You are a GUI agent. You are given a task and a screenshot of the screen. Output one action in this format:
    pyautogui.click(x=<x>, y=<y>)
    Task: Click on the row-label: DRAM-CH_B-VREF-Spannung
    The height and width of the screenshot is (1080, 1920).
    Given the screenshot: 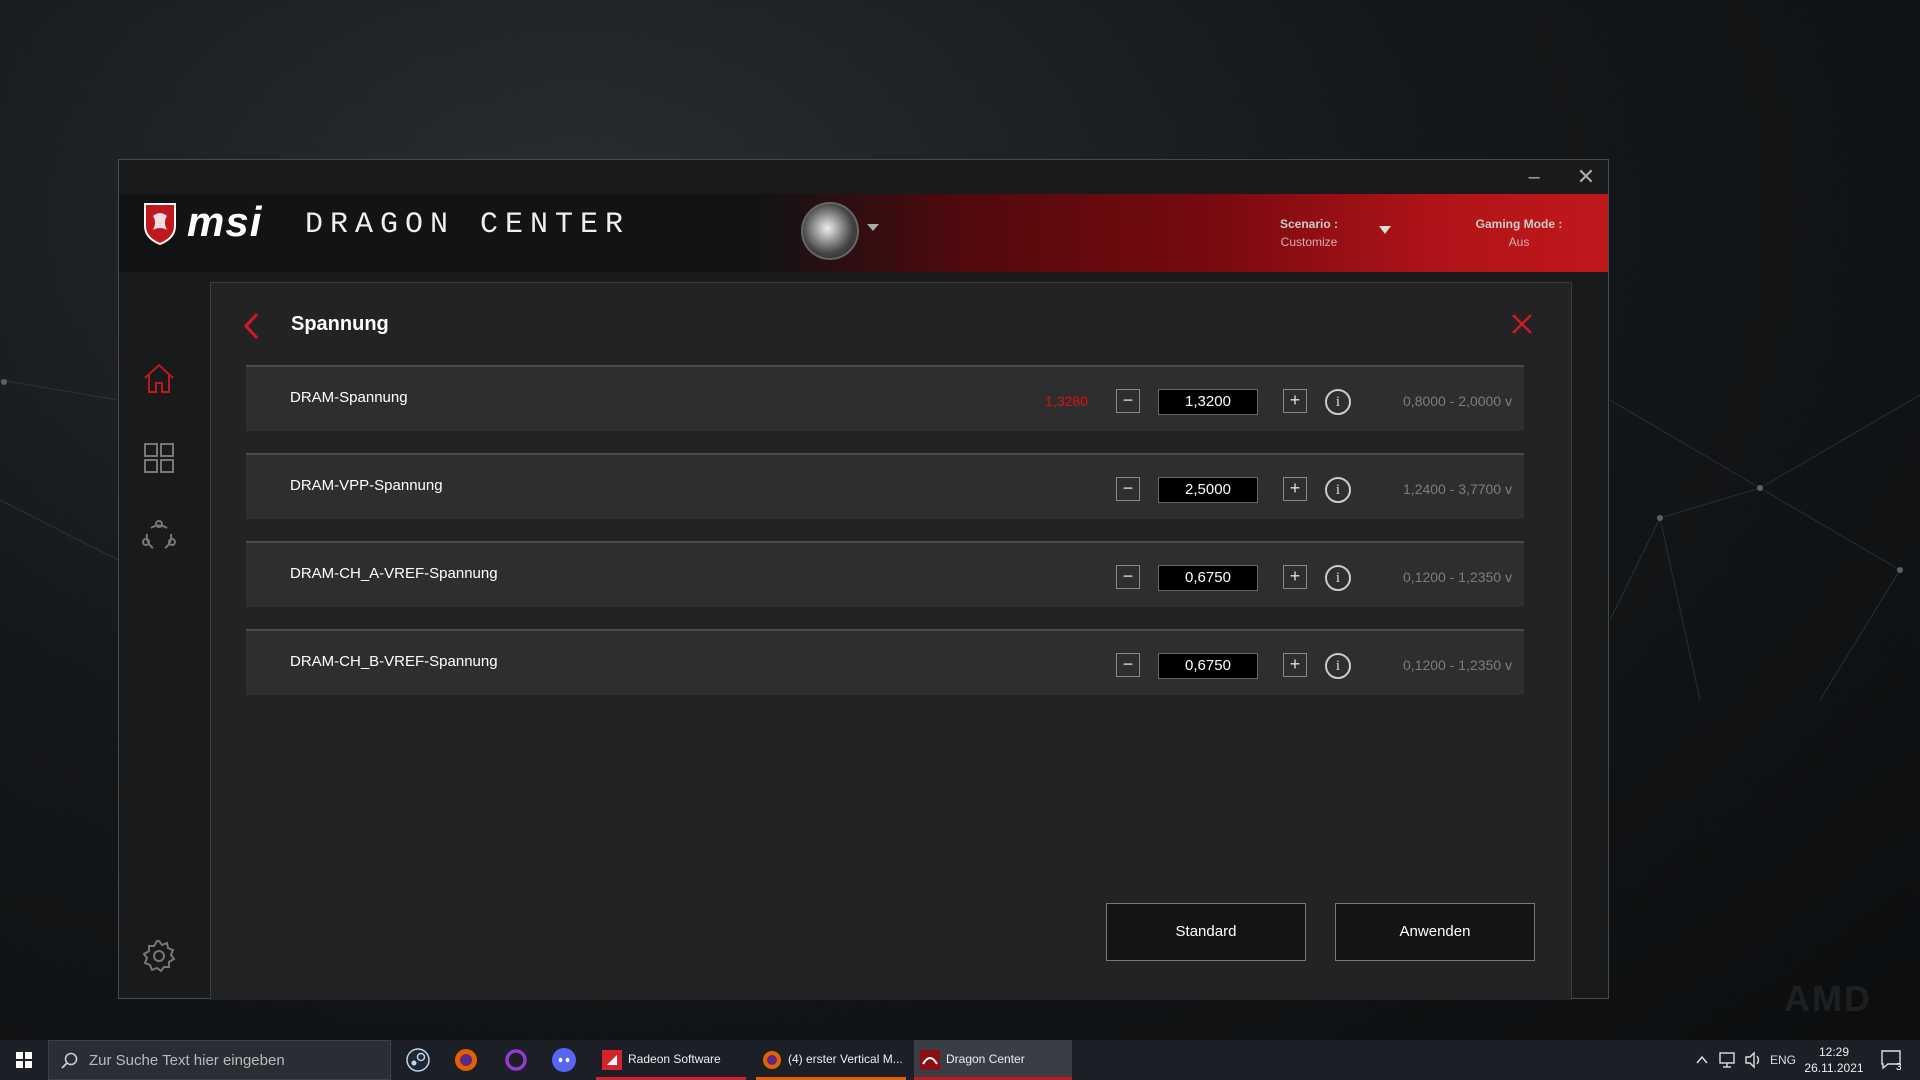 What is the action you would take?
    pyautogui.click(x=394, y=661)
    